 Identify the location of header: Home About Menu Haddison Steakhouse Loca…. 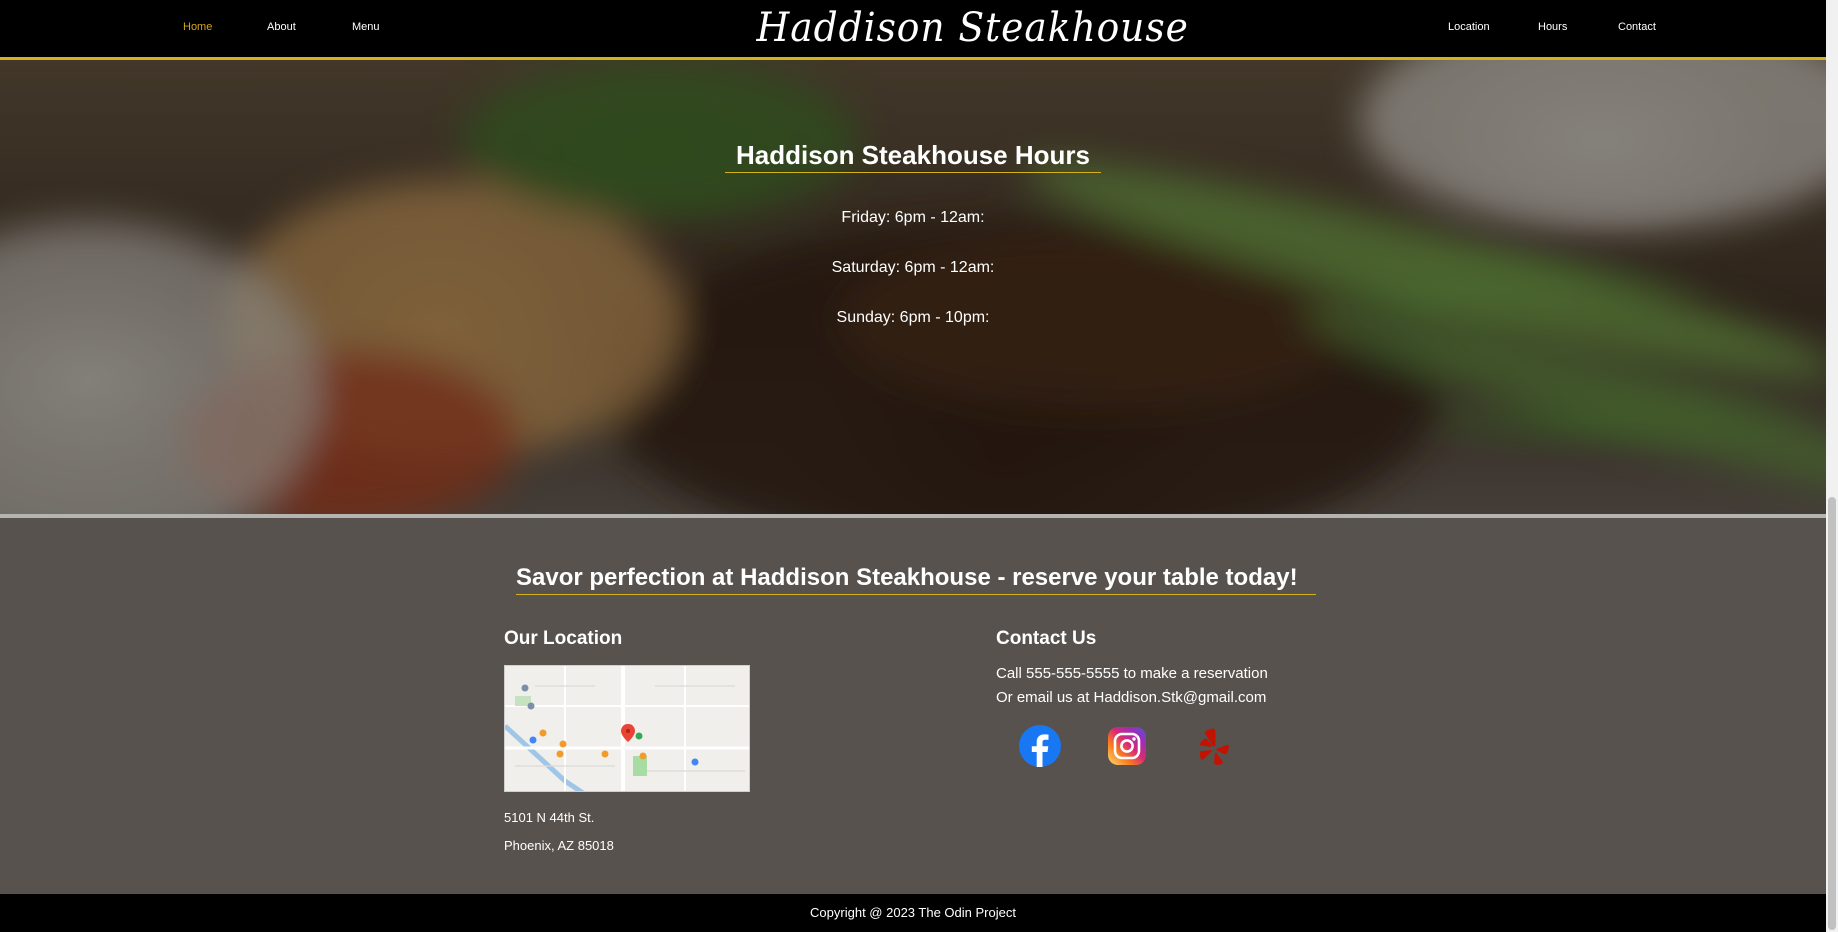
(913, 30).